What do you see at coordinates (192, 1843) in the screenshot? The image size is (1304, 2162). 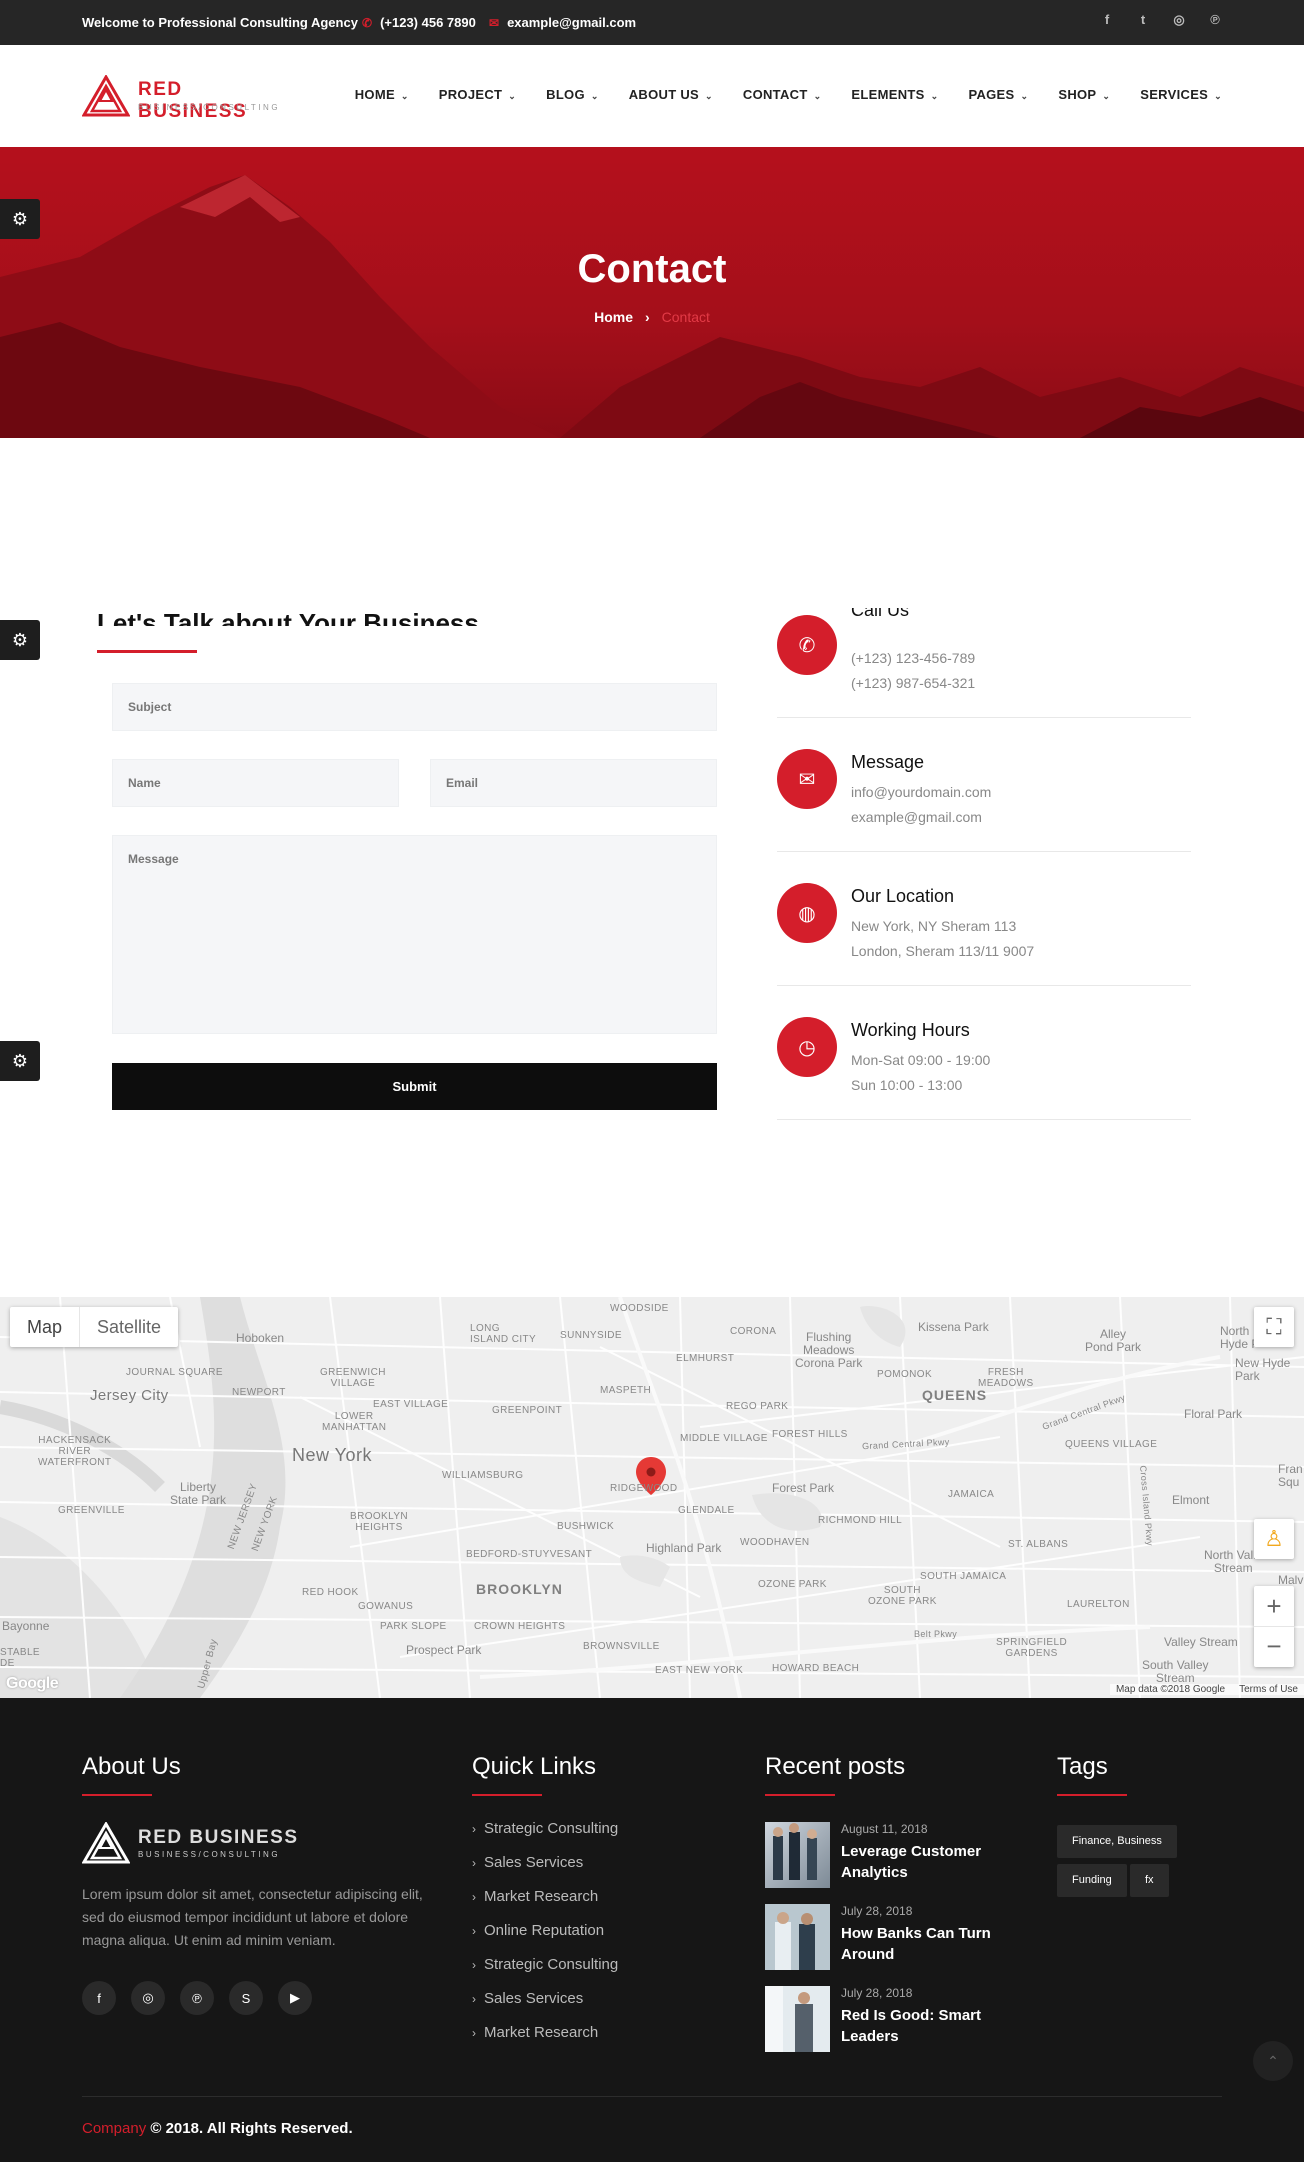 I see `footer-logo: RED BUSINESS BUSINESS/CONSULTING` at bounding box center [192, 1843].